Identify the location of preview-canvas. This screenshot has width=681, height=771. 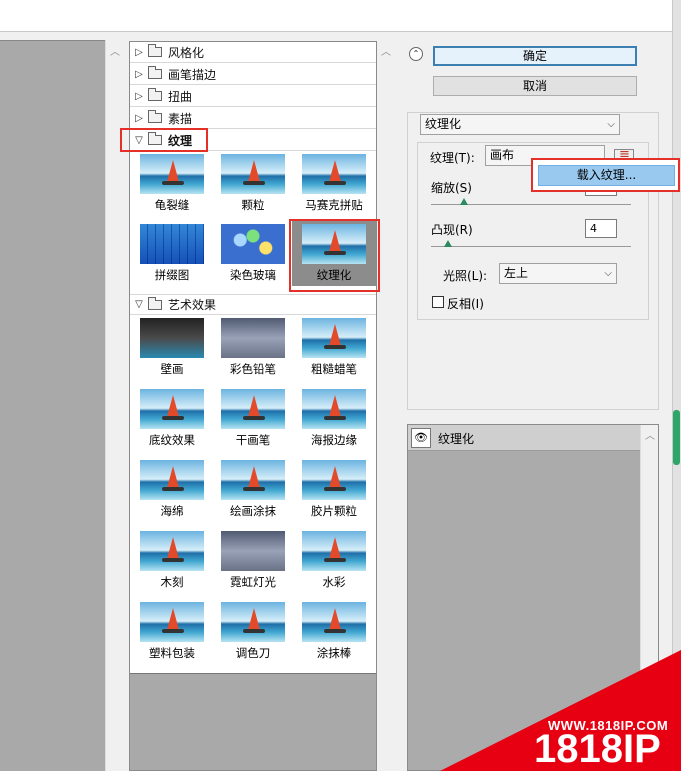
(52, 405).